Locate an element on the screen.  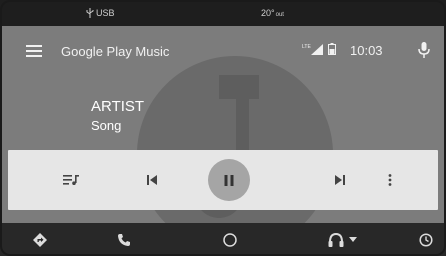
outside-temperature: 20°out is located at coordinates (272, 13).